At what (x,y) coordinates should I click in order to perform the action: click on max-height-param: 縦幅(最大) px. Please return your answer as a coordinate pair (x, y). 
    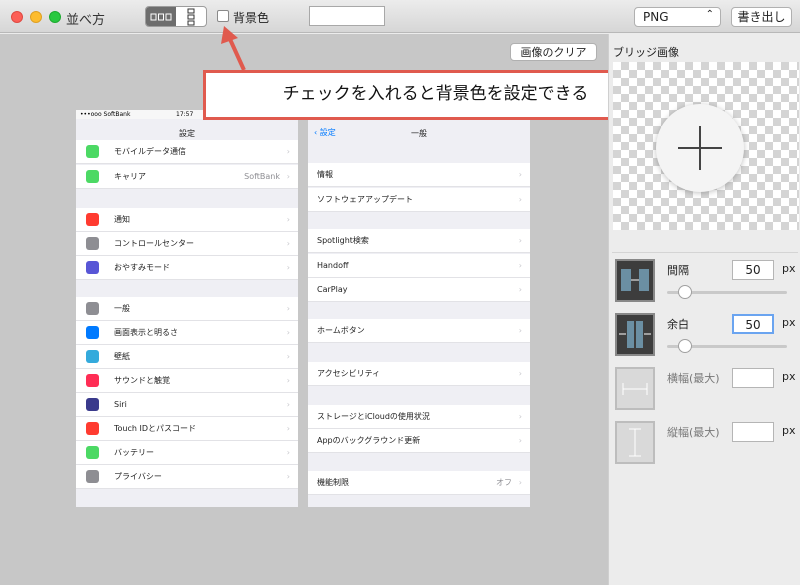
    Looking at the image, I should click on (705, 443).